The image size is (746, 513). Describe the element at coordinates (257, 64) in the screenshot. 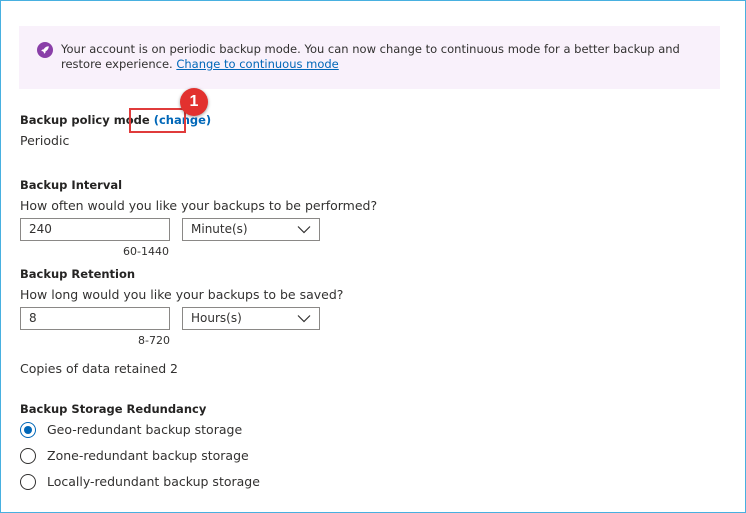

I see `change-to-continuous-link: Change to continuous mode` at that location.